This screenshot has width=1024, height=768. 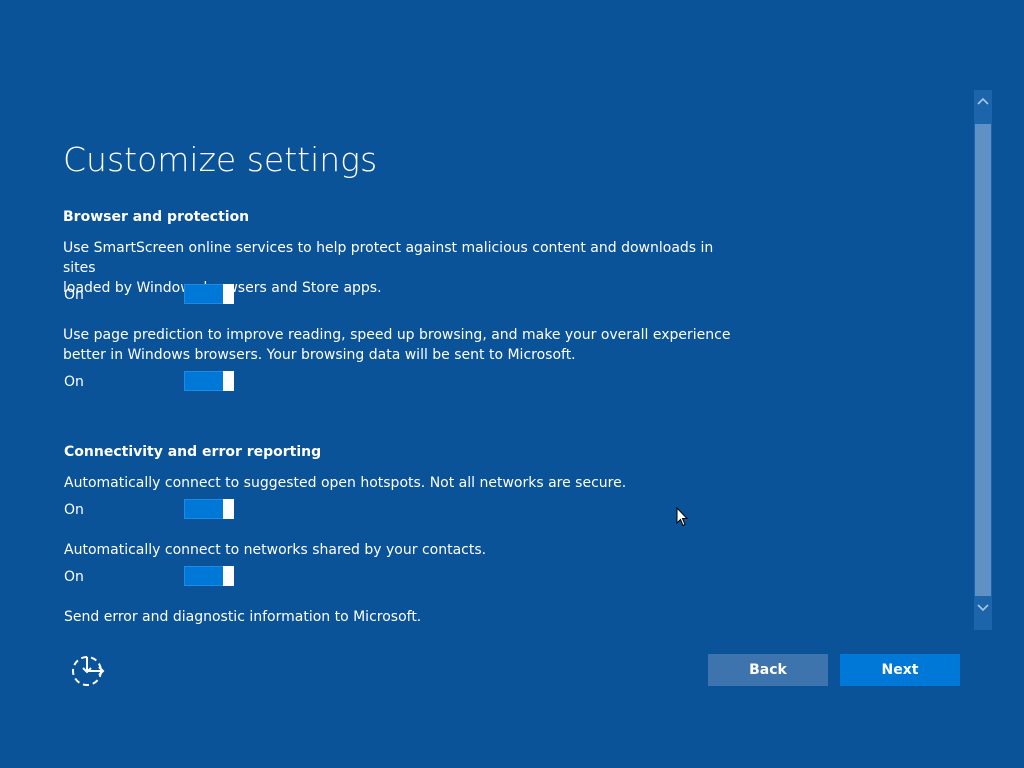 I want to click on section-heading-browser-protection: Browser and protection, so click(x=156, y=217).